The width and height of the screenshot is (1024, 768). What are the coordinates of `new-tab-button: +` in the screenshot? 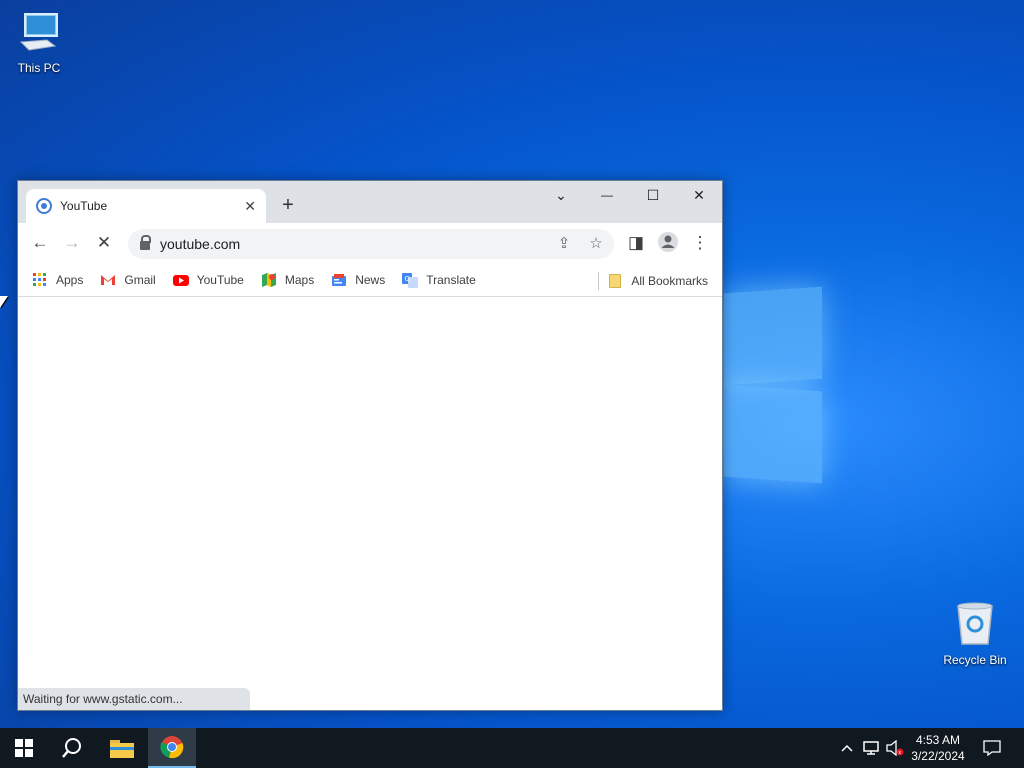 It's located at (288, 205).